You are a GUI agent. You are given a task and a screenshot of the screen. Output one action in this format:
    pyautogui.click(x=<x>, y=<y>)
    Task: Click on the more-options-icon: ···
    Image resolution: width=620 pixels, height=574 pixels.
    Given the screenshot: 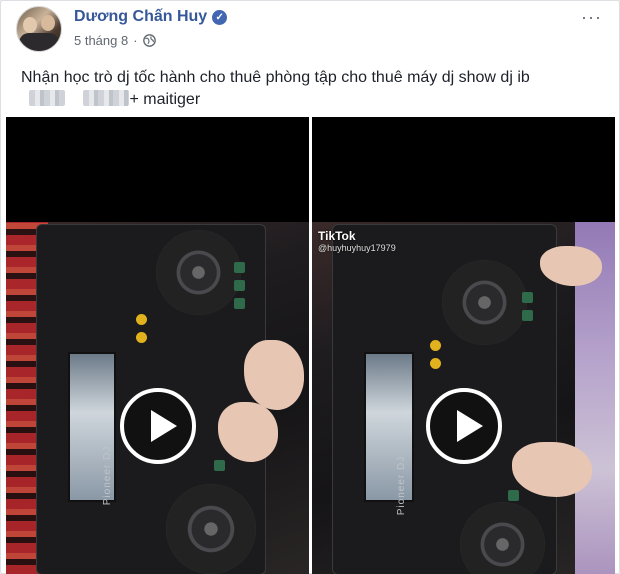 What is the action you would take?
    pyautogui.click(x=591, y=17)
    